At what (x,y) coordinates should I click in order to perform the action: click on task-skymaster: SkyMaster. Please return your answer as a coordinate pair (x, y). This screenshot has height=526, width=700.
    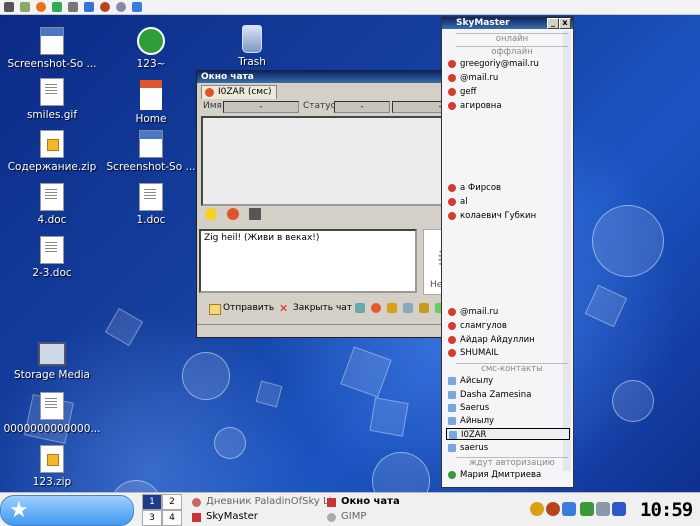
    Looking at the image, I should click on (249, 516).